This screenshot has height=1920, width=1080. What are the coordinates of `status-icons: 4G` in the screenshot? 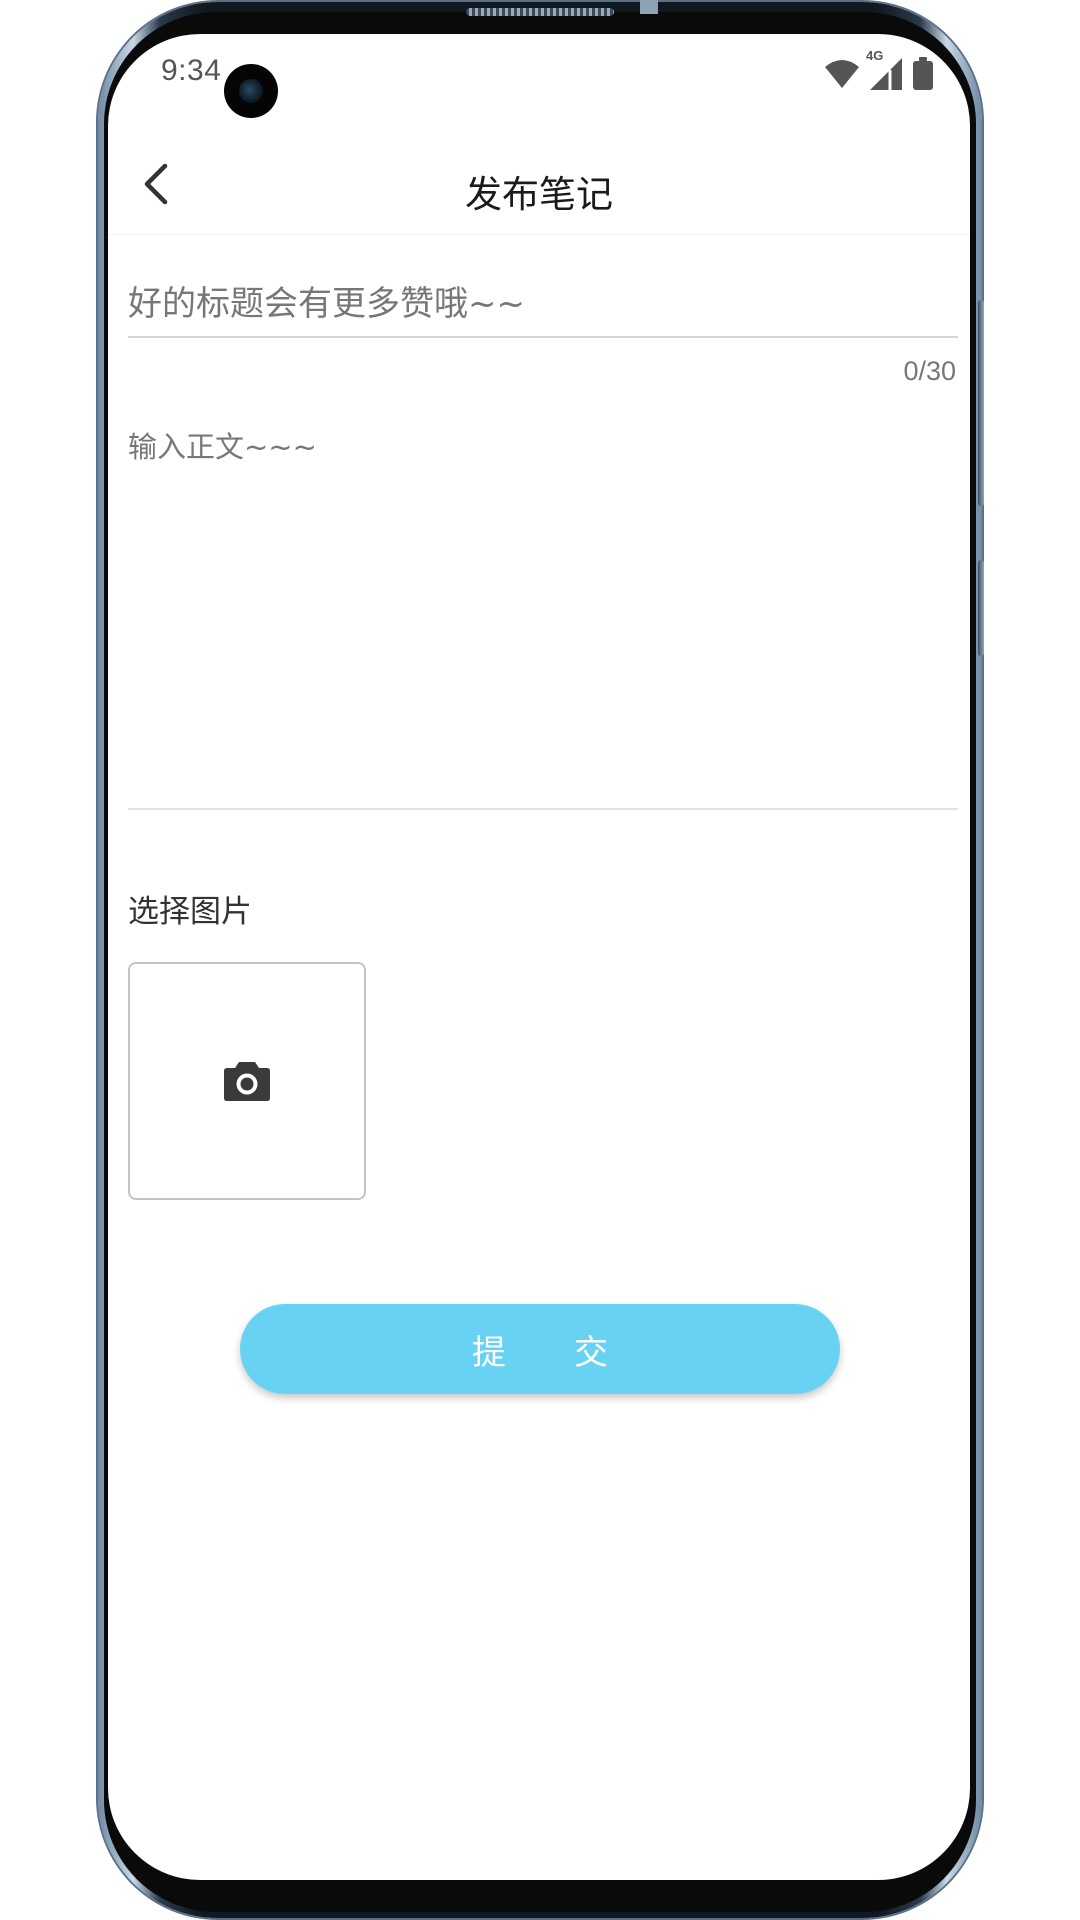 It's located at (879, 71).